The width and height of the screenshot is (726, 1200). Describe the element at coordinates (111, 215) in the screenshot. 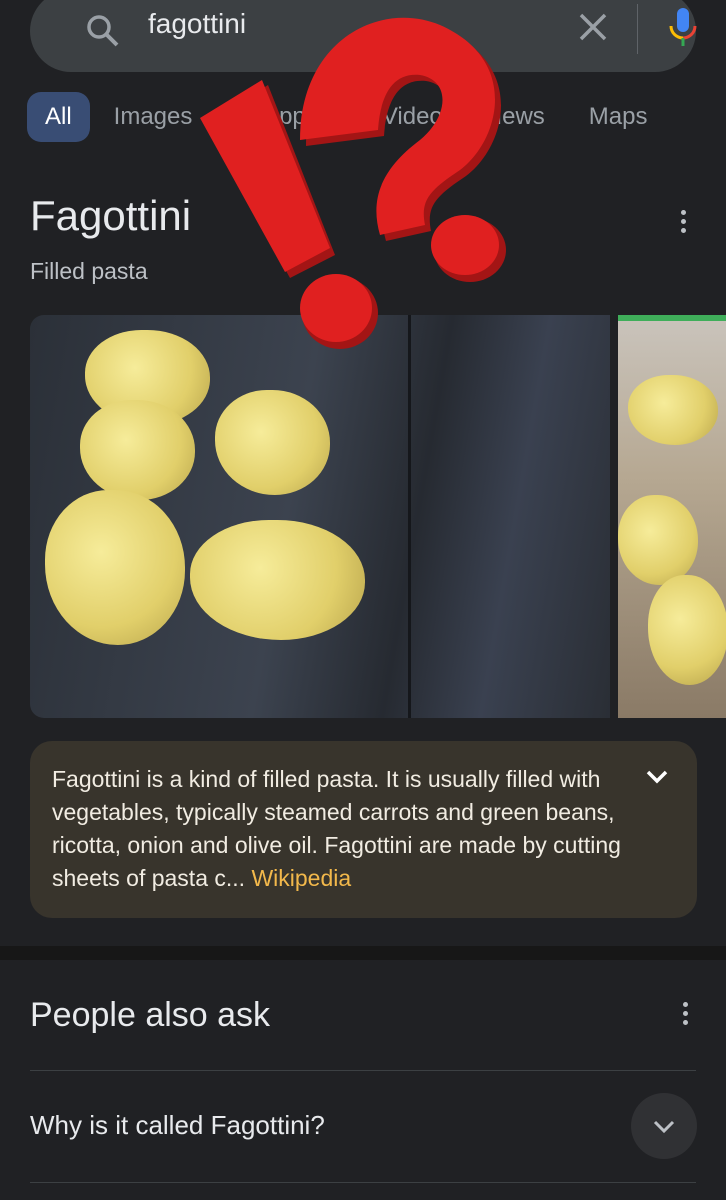

I see `page-title: Fagottini` at that location.